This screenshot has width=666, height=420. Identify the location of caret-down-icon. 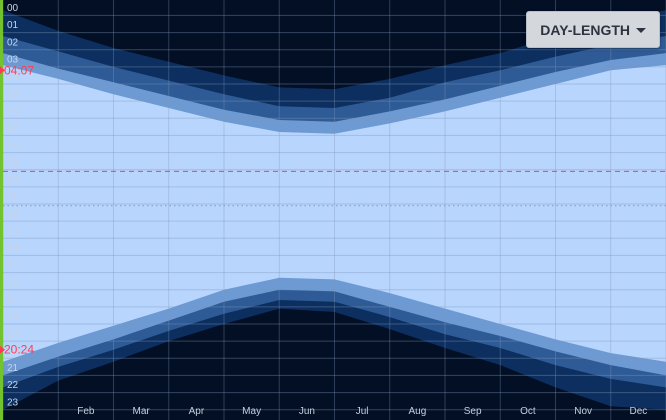
(641, 30).